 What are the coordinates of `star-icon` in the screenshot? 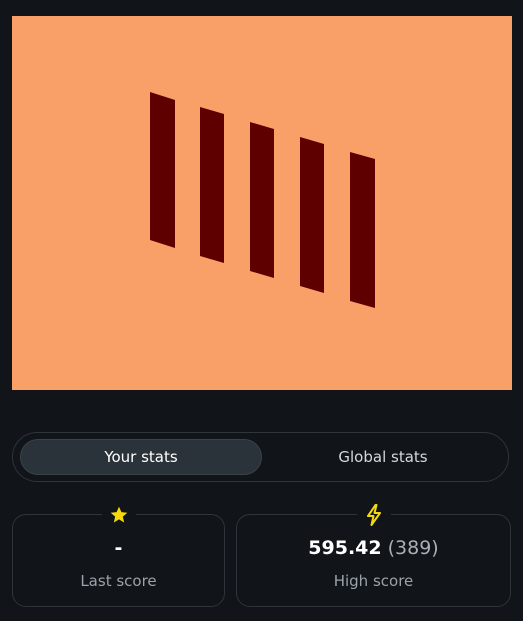 It's located at (118, 515).